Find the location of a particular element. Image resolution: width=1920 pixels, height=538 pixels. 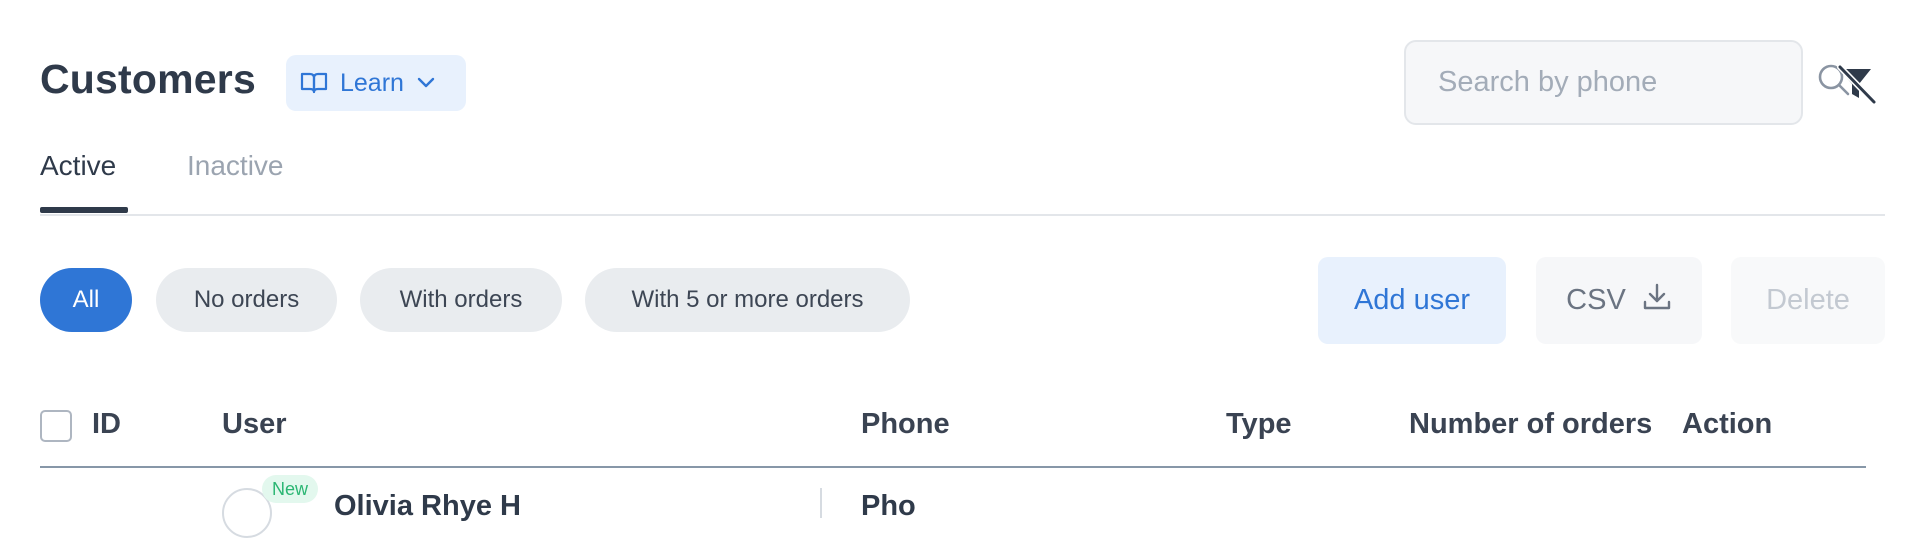

csv-export-button: CSV is located at coordinates (1619, 300).